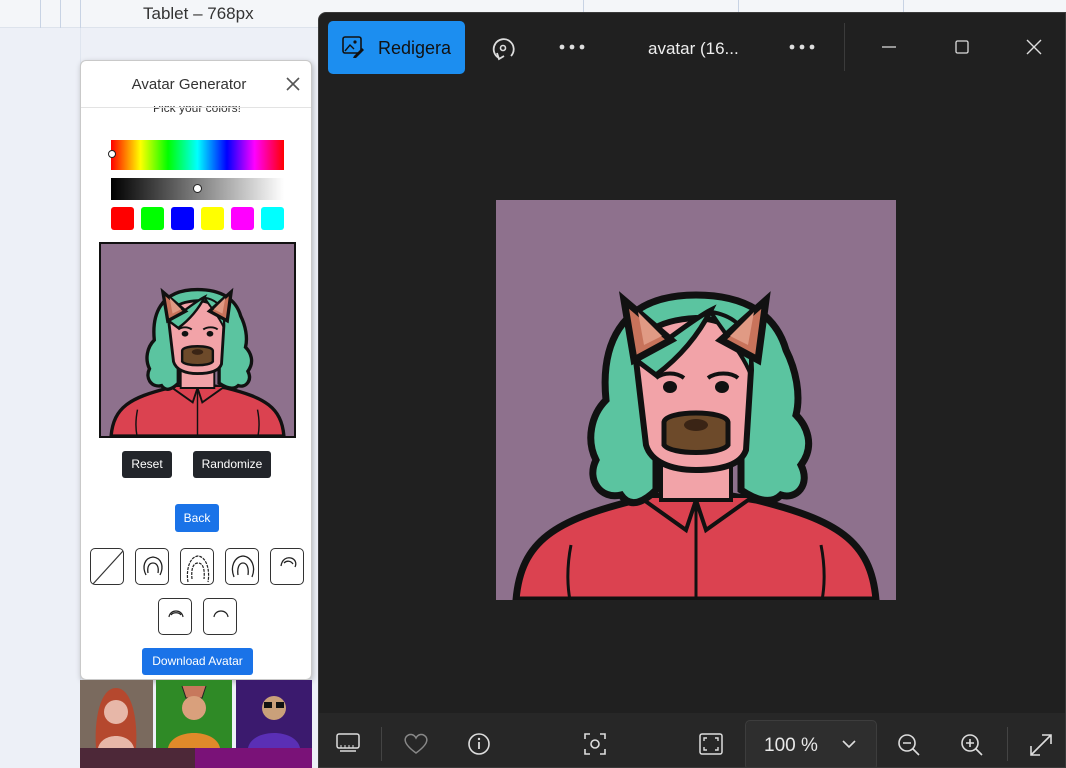 This screenshot has height=768, width=1066. I want to click on back-button: Back, so click(197, 518).